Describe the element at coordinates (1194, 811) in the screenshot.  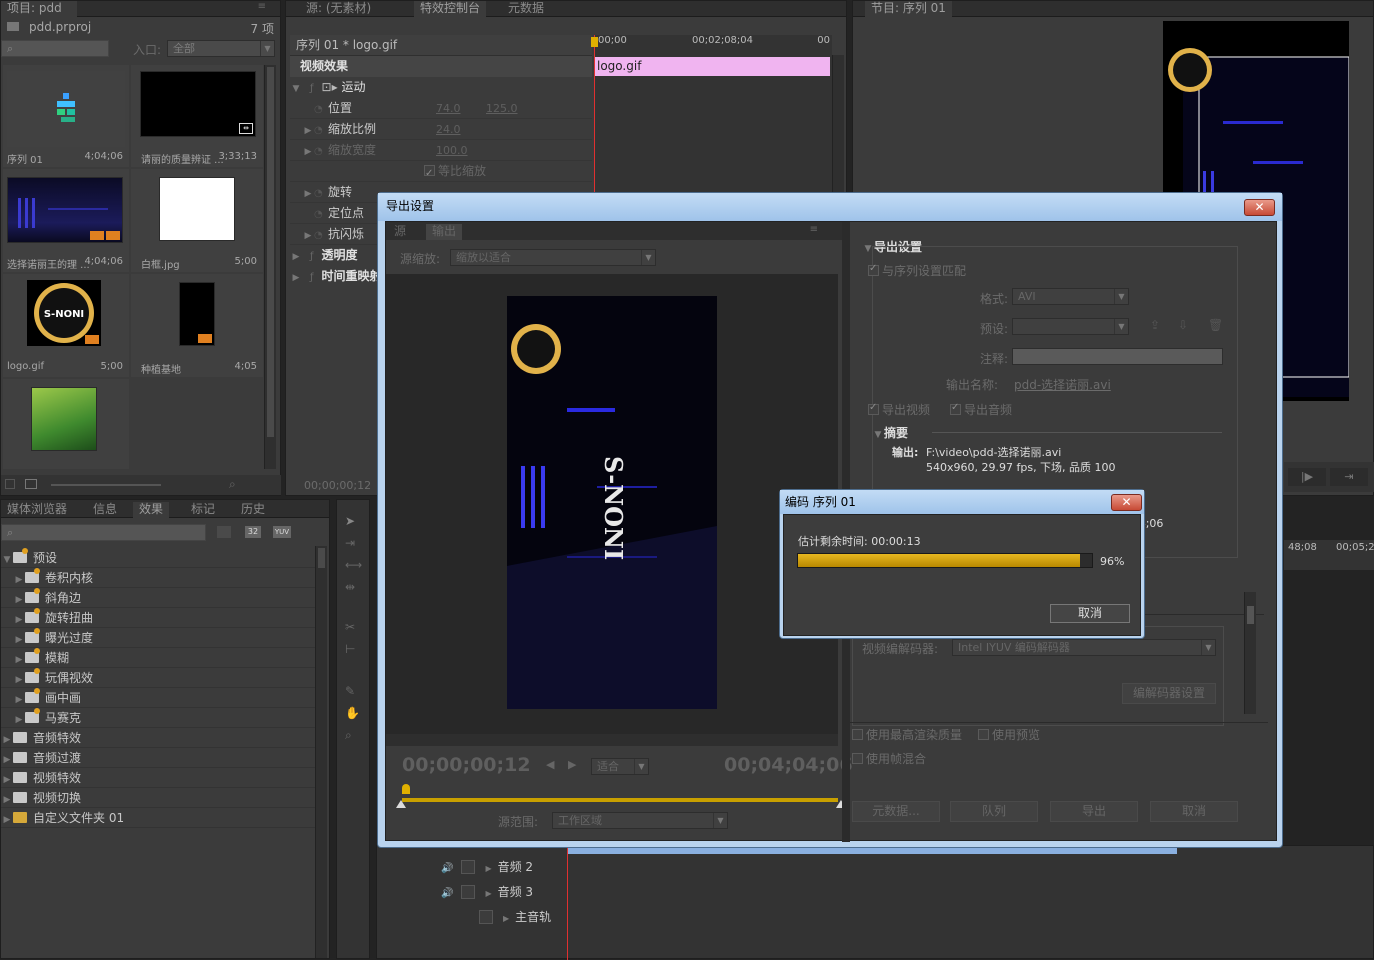
I see `cancel-export-button: 取消` at that location.